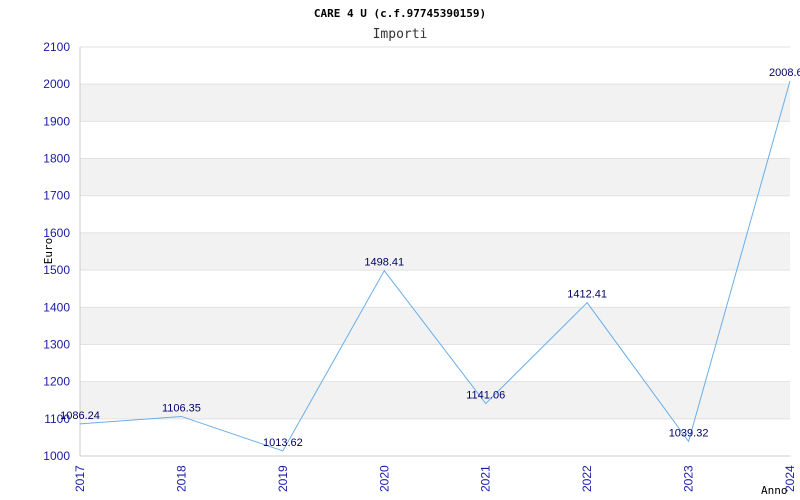 The height and width of the screenshot is (500, 800). What do you see at coordinates (181, 478) in the screenshot?
I see `x-tick-label: 2018` at bounding box center [181, 478].